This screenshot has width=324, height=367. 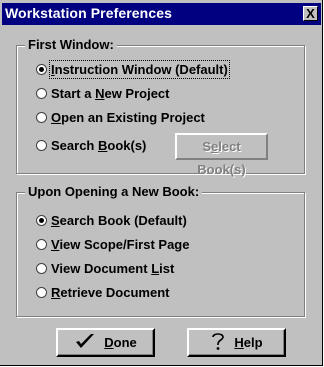 I want to click on first-window-label: First Window:, so click(x=71, y=44).